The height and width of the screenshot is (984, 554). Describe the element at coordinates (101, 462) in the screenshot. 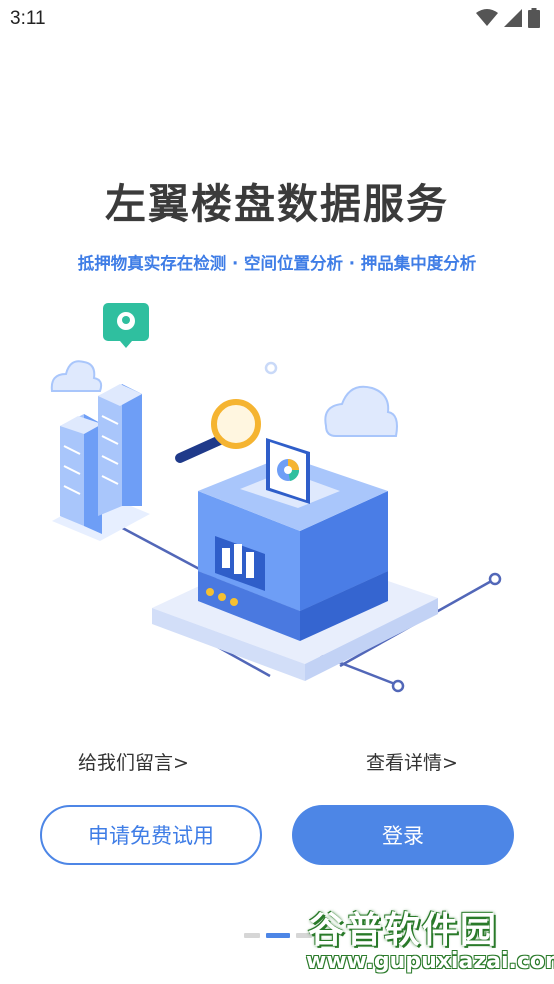

I see `office-buildings` at that location.